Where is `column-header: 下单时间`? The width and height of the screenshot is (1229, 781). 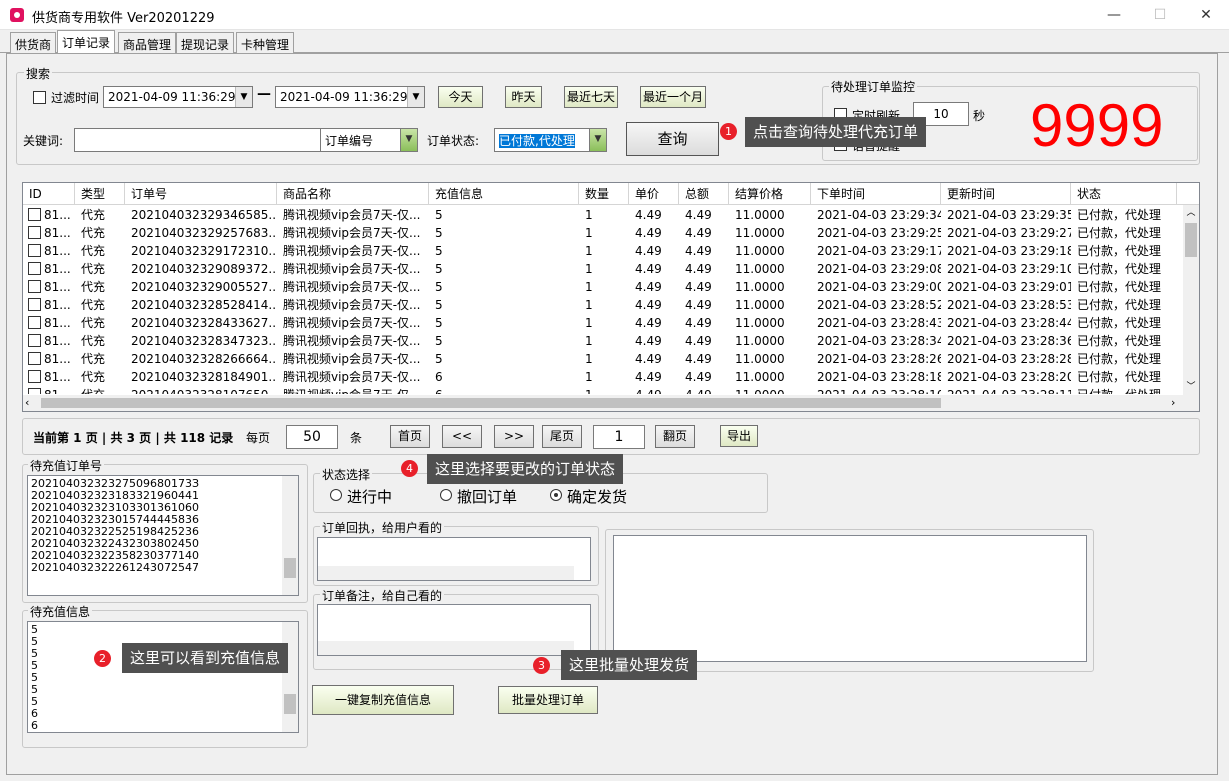 column-header: 下单时间 is located at coordinates (876, 194).